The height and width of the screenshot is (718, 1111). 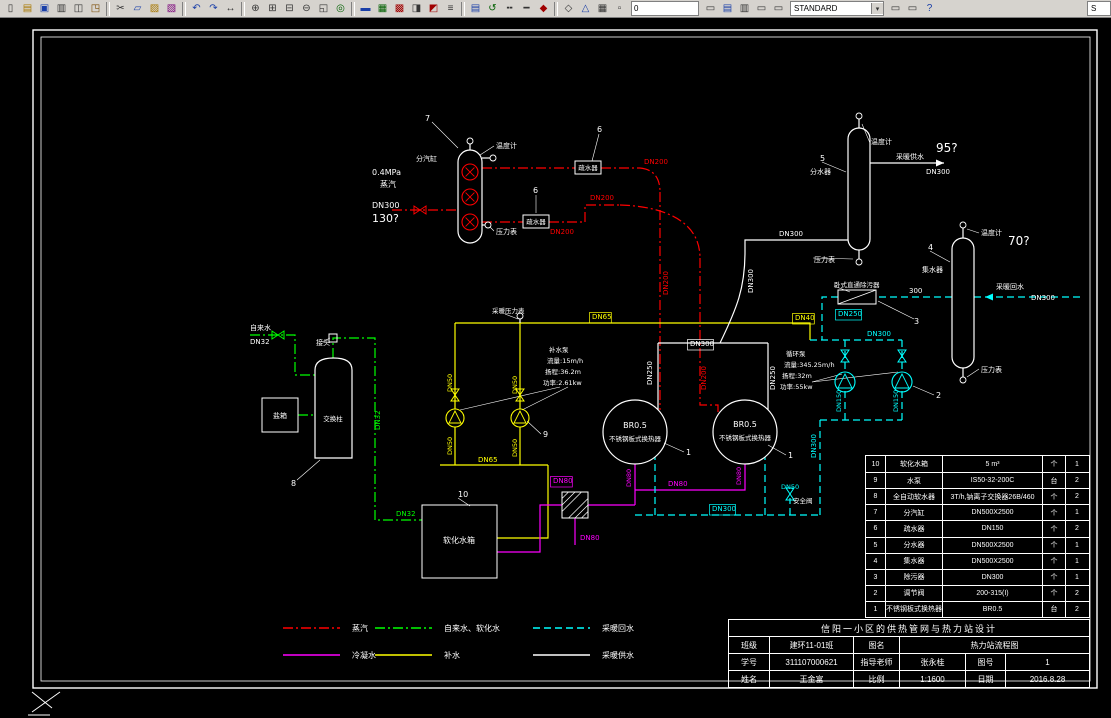 I want to click on copy-icon: ▱, so click(x=137, y=8).